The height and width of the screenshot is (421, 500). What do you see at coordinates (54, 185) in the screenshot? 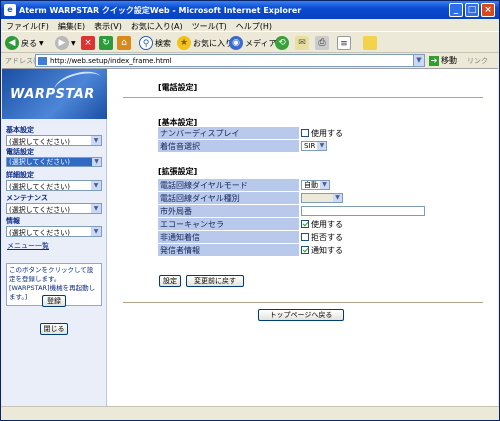
I see `sidebar-select-advanced: (選択してください) ▼` at bounding box center [54, 185].